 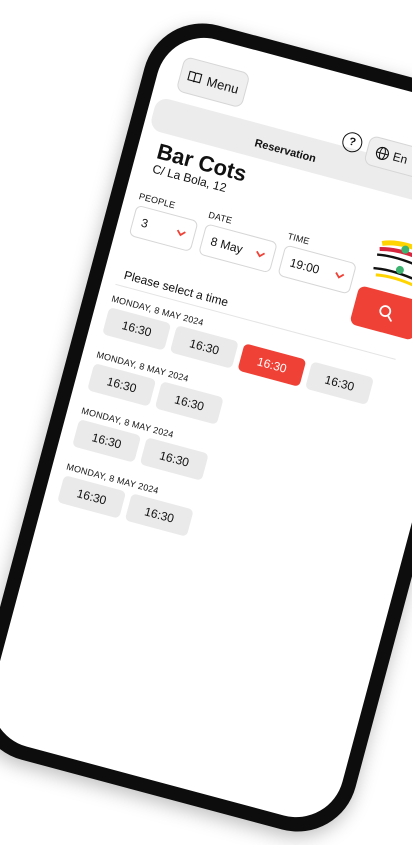 I want to click on date-label: DATE, so click(x=220, y=217).